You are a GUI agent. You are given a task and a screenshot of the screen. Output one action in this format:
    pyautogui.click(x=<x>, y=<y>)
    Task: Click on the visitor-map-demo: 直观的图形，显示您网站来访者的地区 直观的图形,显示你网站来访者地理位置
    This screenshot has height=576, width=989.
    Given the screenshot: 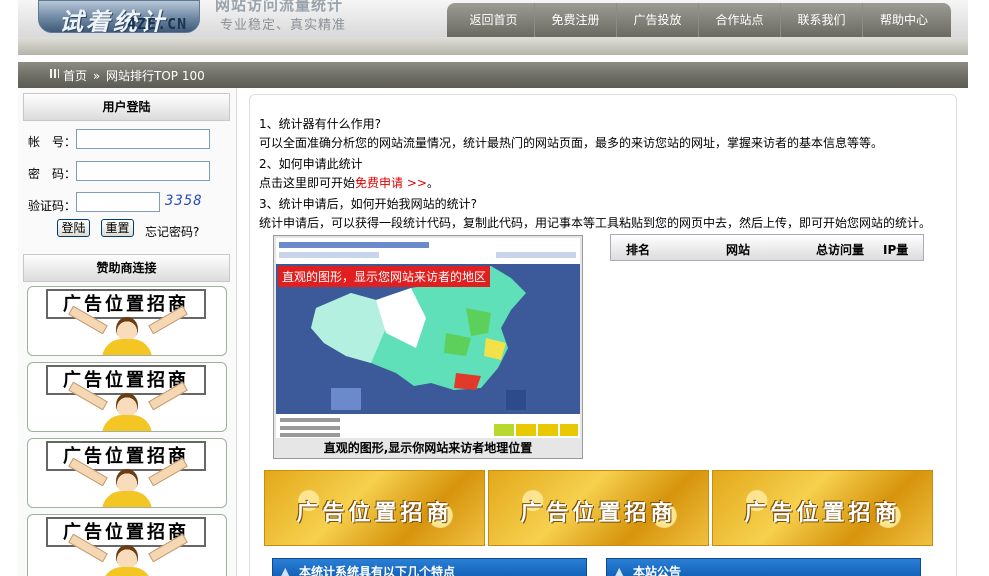 What is the action you would take?
    pyautogui.click(x=428, y=347)
    